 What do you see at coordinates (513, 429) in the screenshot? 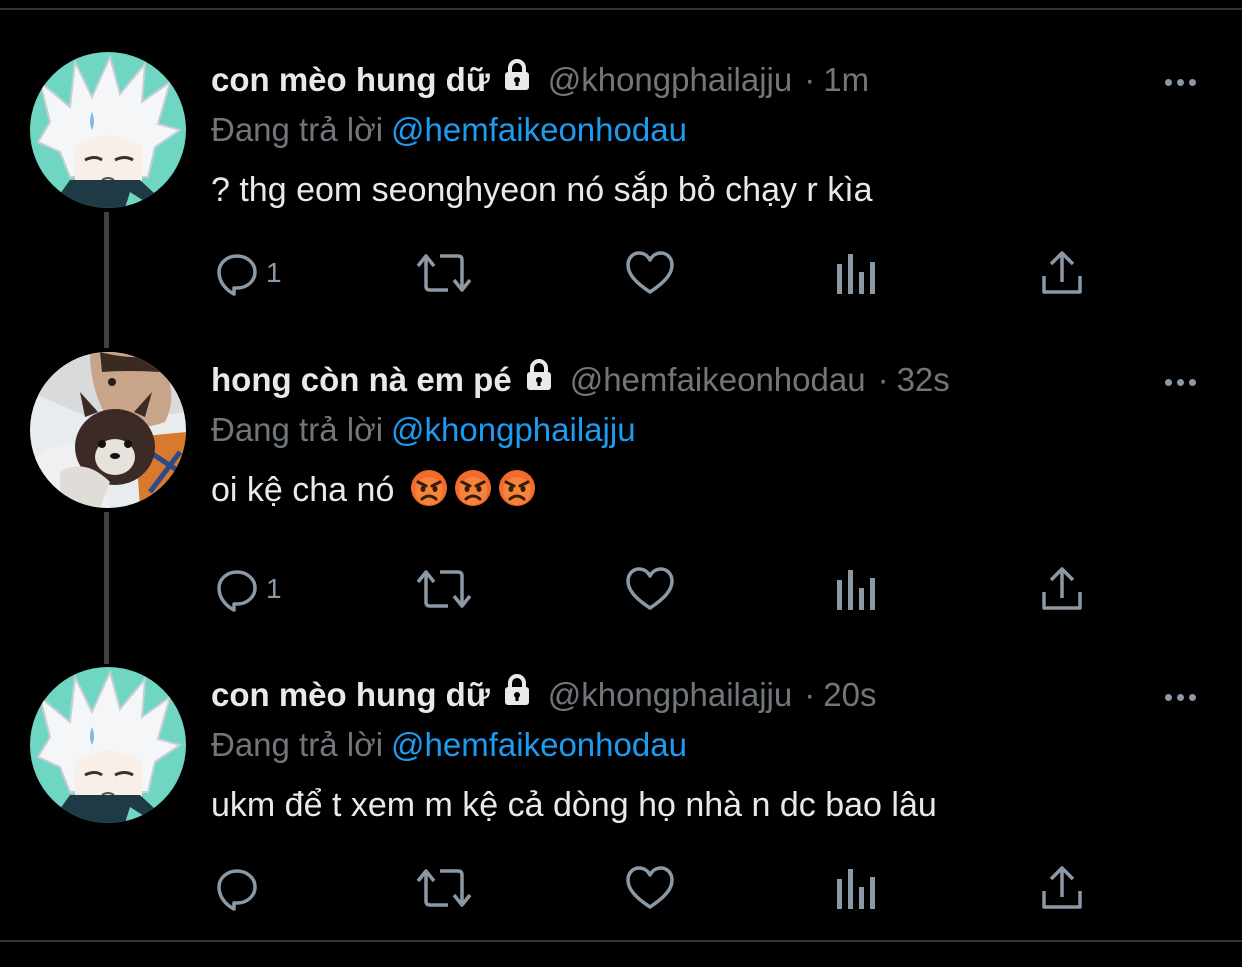
I see `mention-link: @khongphailajju` at bounding box center [513, 429].